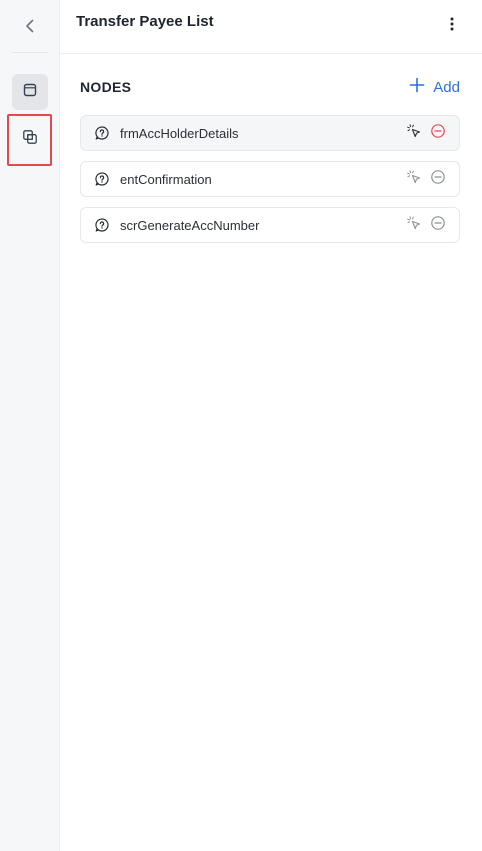 The width and height of the screenshot is (482, 851). I want to click on node-label: scrGenerateAccNumber, so click(190, 225).